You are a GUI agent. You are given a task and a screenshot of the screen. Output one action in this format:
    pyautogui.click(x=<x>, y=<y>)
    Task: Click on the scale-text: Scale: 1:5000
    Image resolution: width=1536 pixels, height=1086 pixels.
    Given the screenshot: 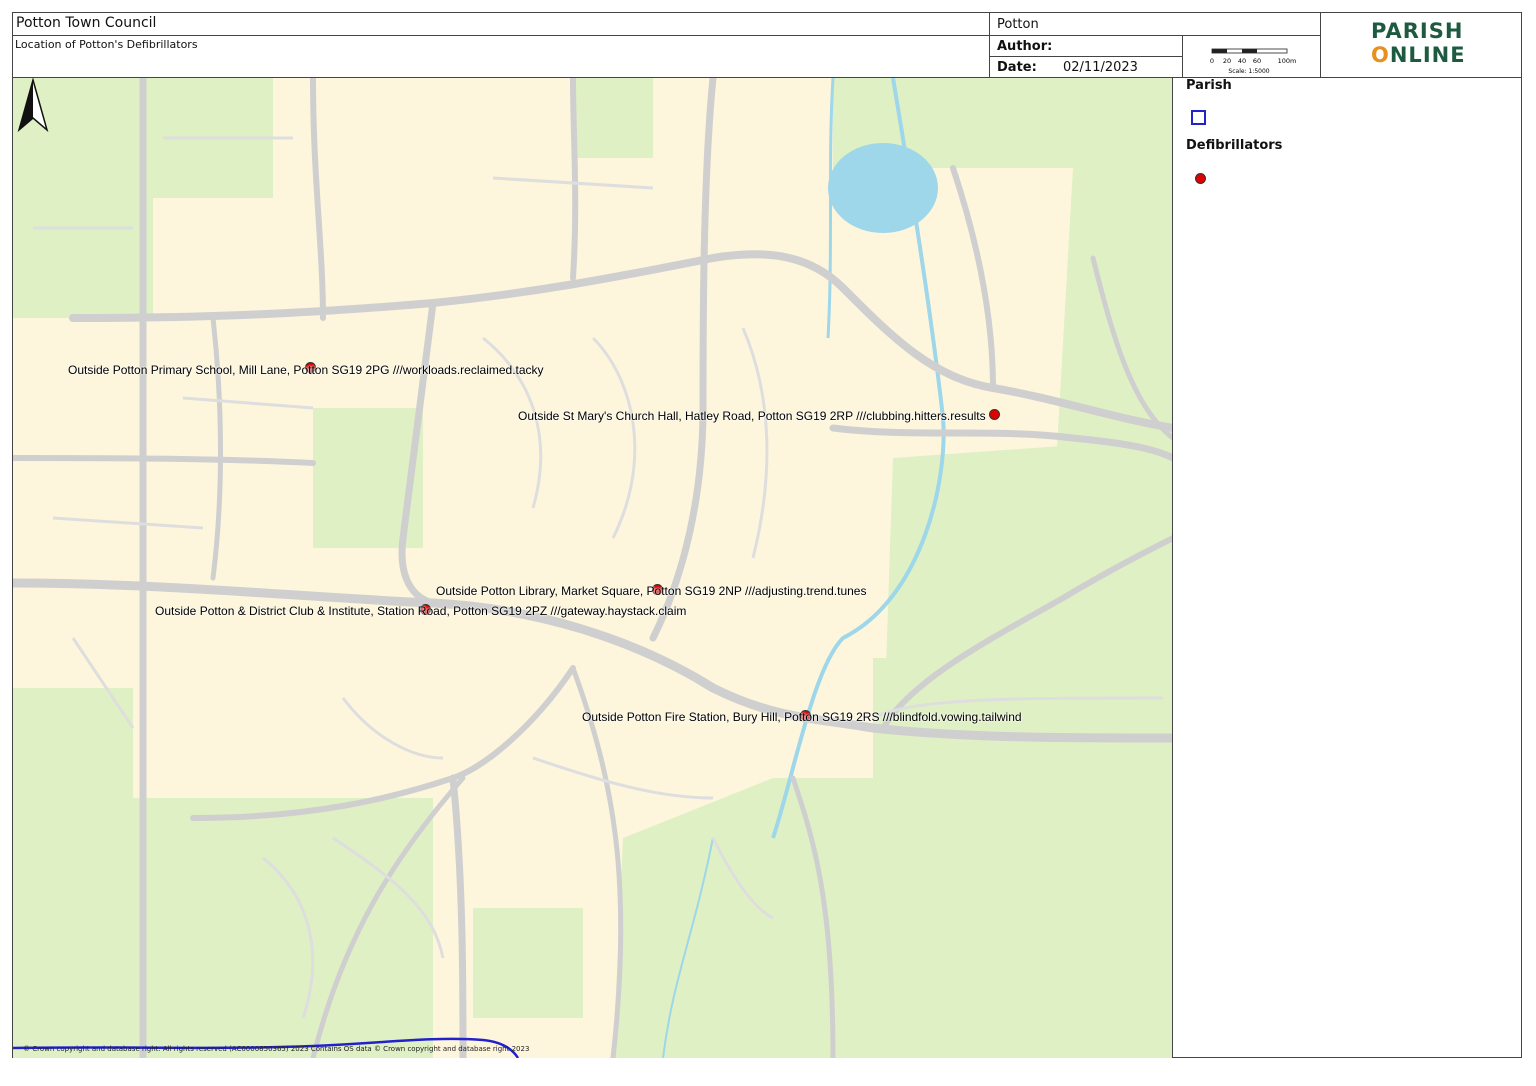 What is the action you would take?
    pyautogui.click(x=1248, y=71)
    